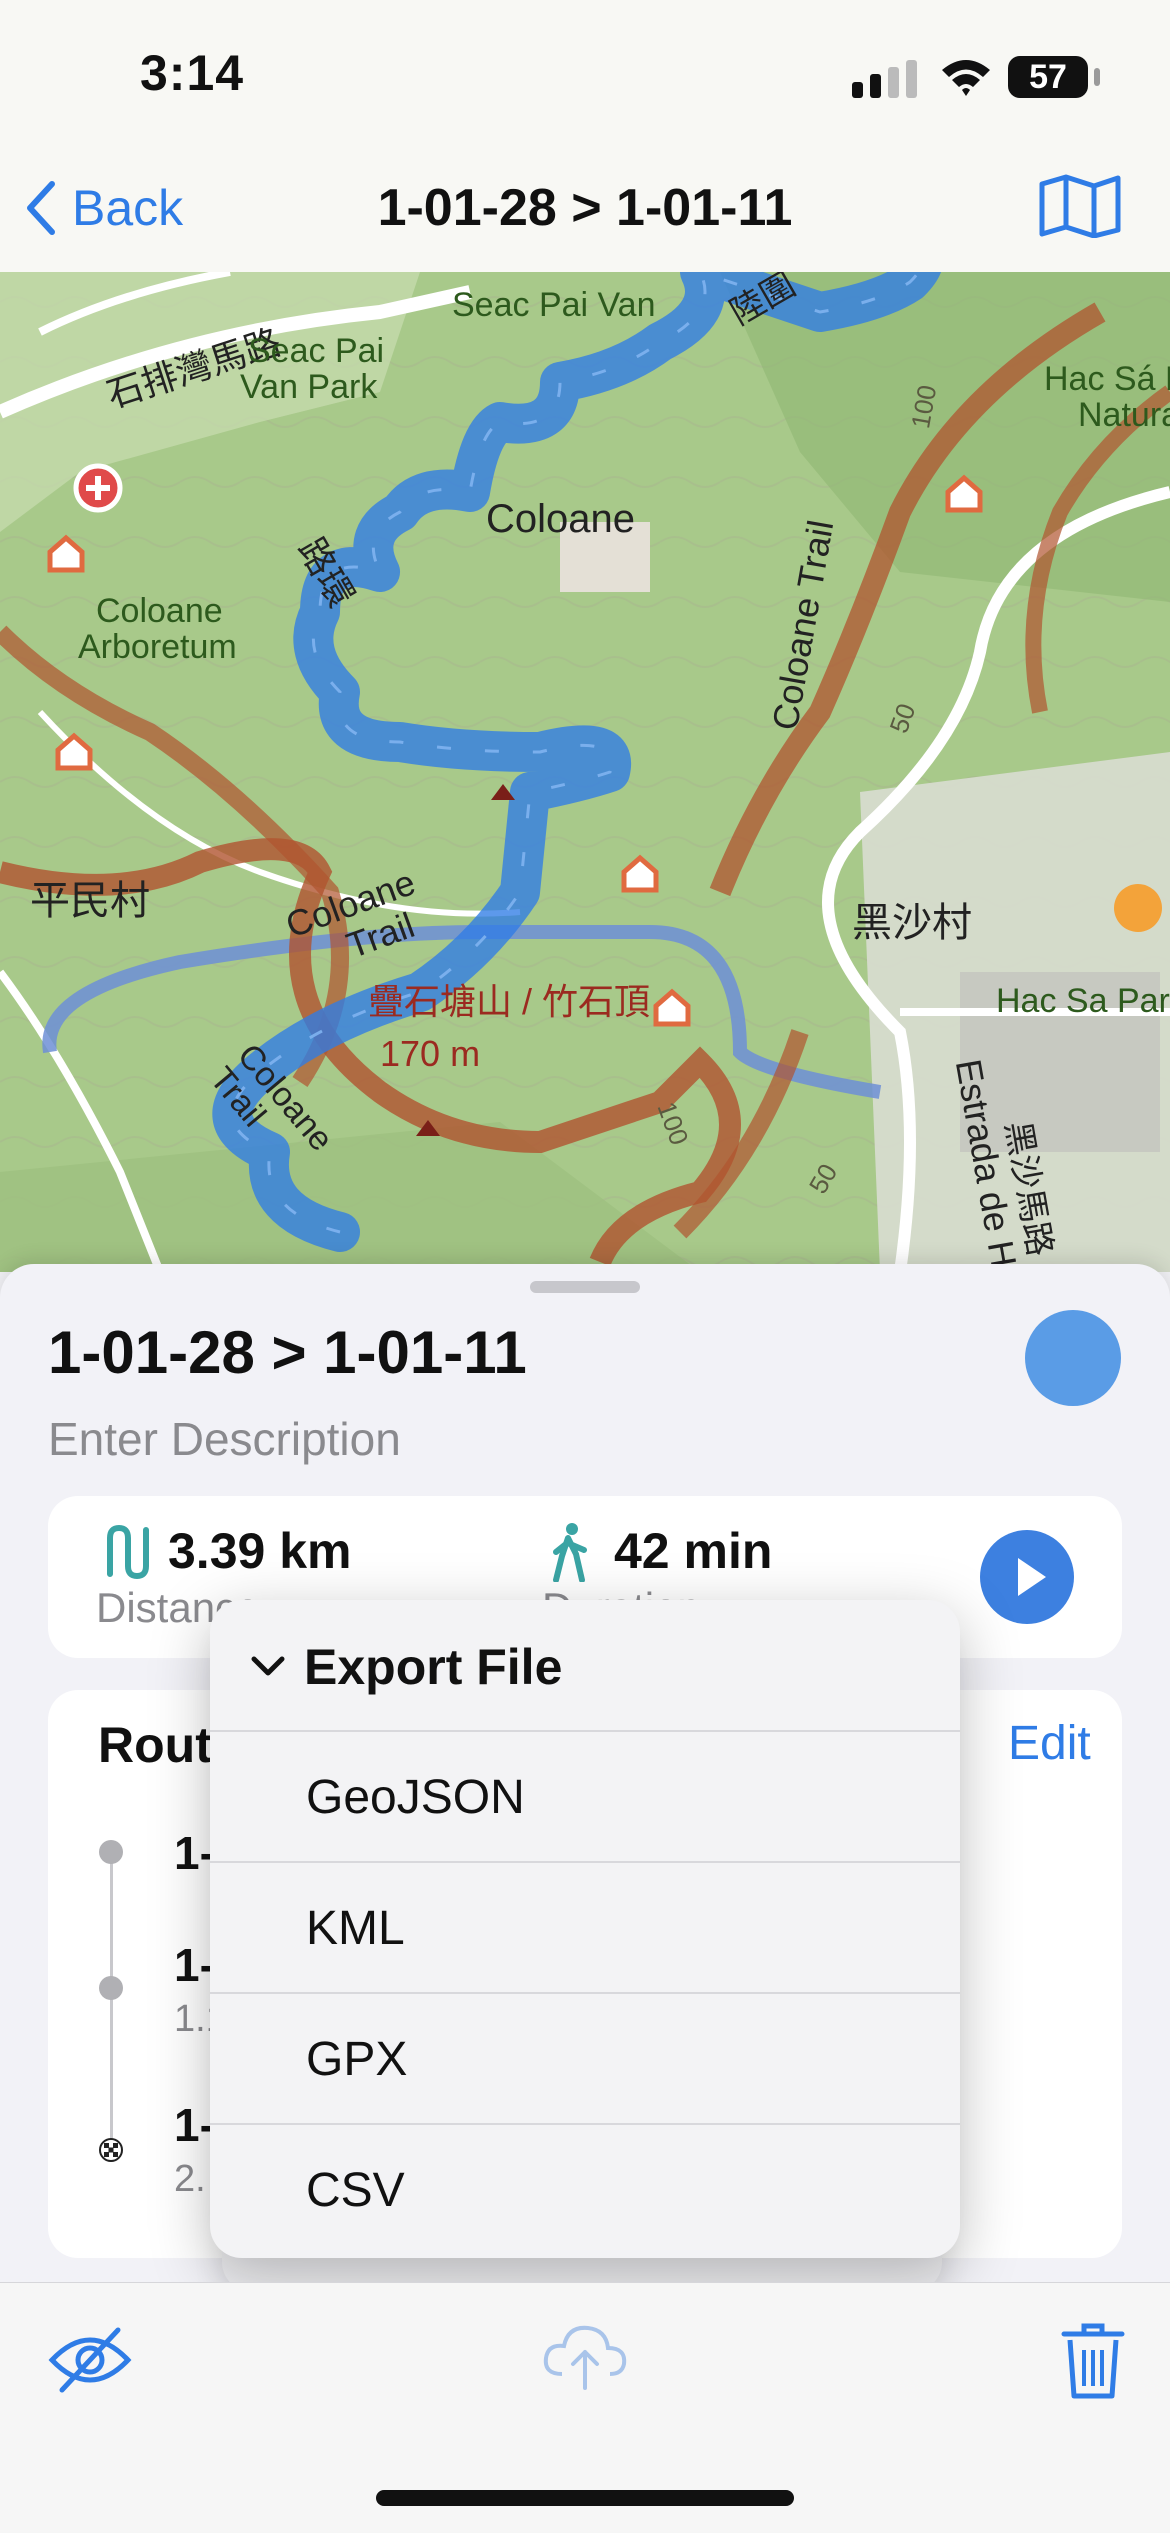 The image size is (1170, 2533). What do you see at coordinates (1073, 1358) in the screenshot?
I see `route-color-button` at bounding box center [1073, 1358].